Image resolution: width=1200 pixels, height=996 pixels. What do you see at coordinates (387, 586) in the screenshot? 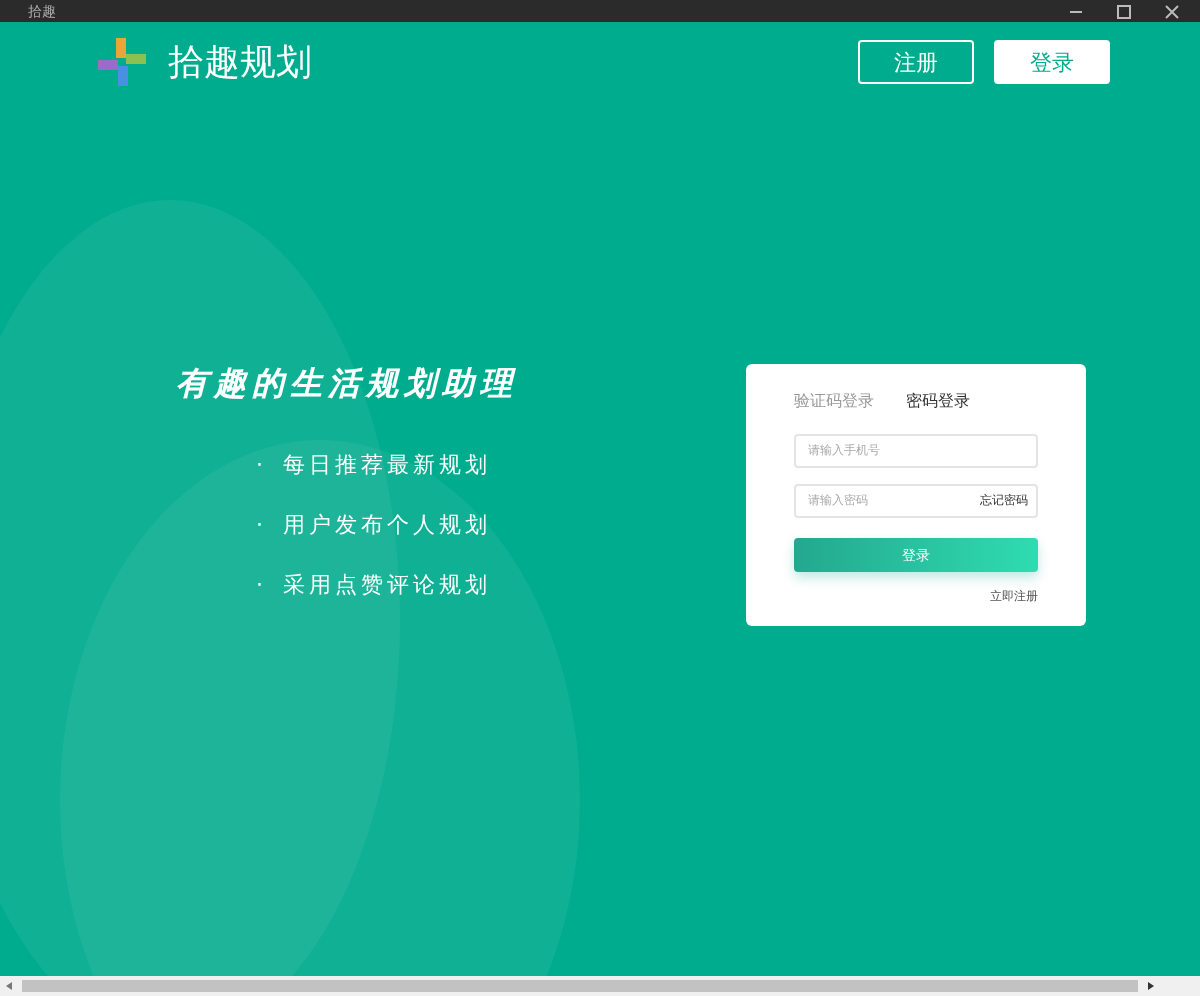
I see `feature-text: 采用点赞评论规划` at bounding box center [387, 586].